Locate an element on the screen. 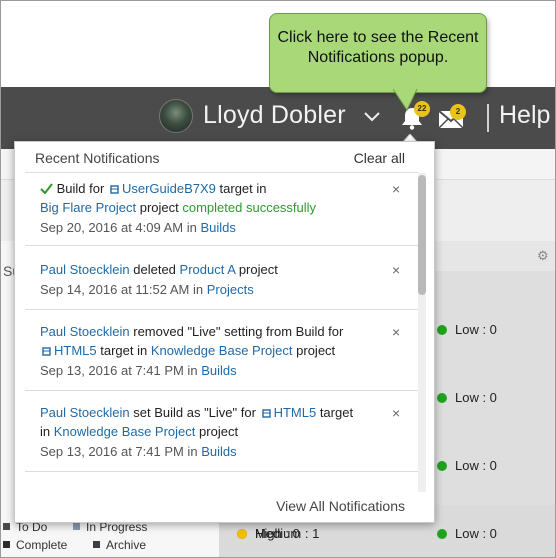 The width and height of the screenshot is (556, 558). avatar is located at coordinates (176, 116).